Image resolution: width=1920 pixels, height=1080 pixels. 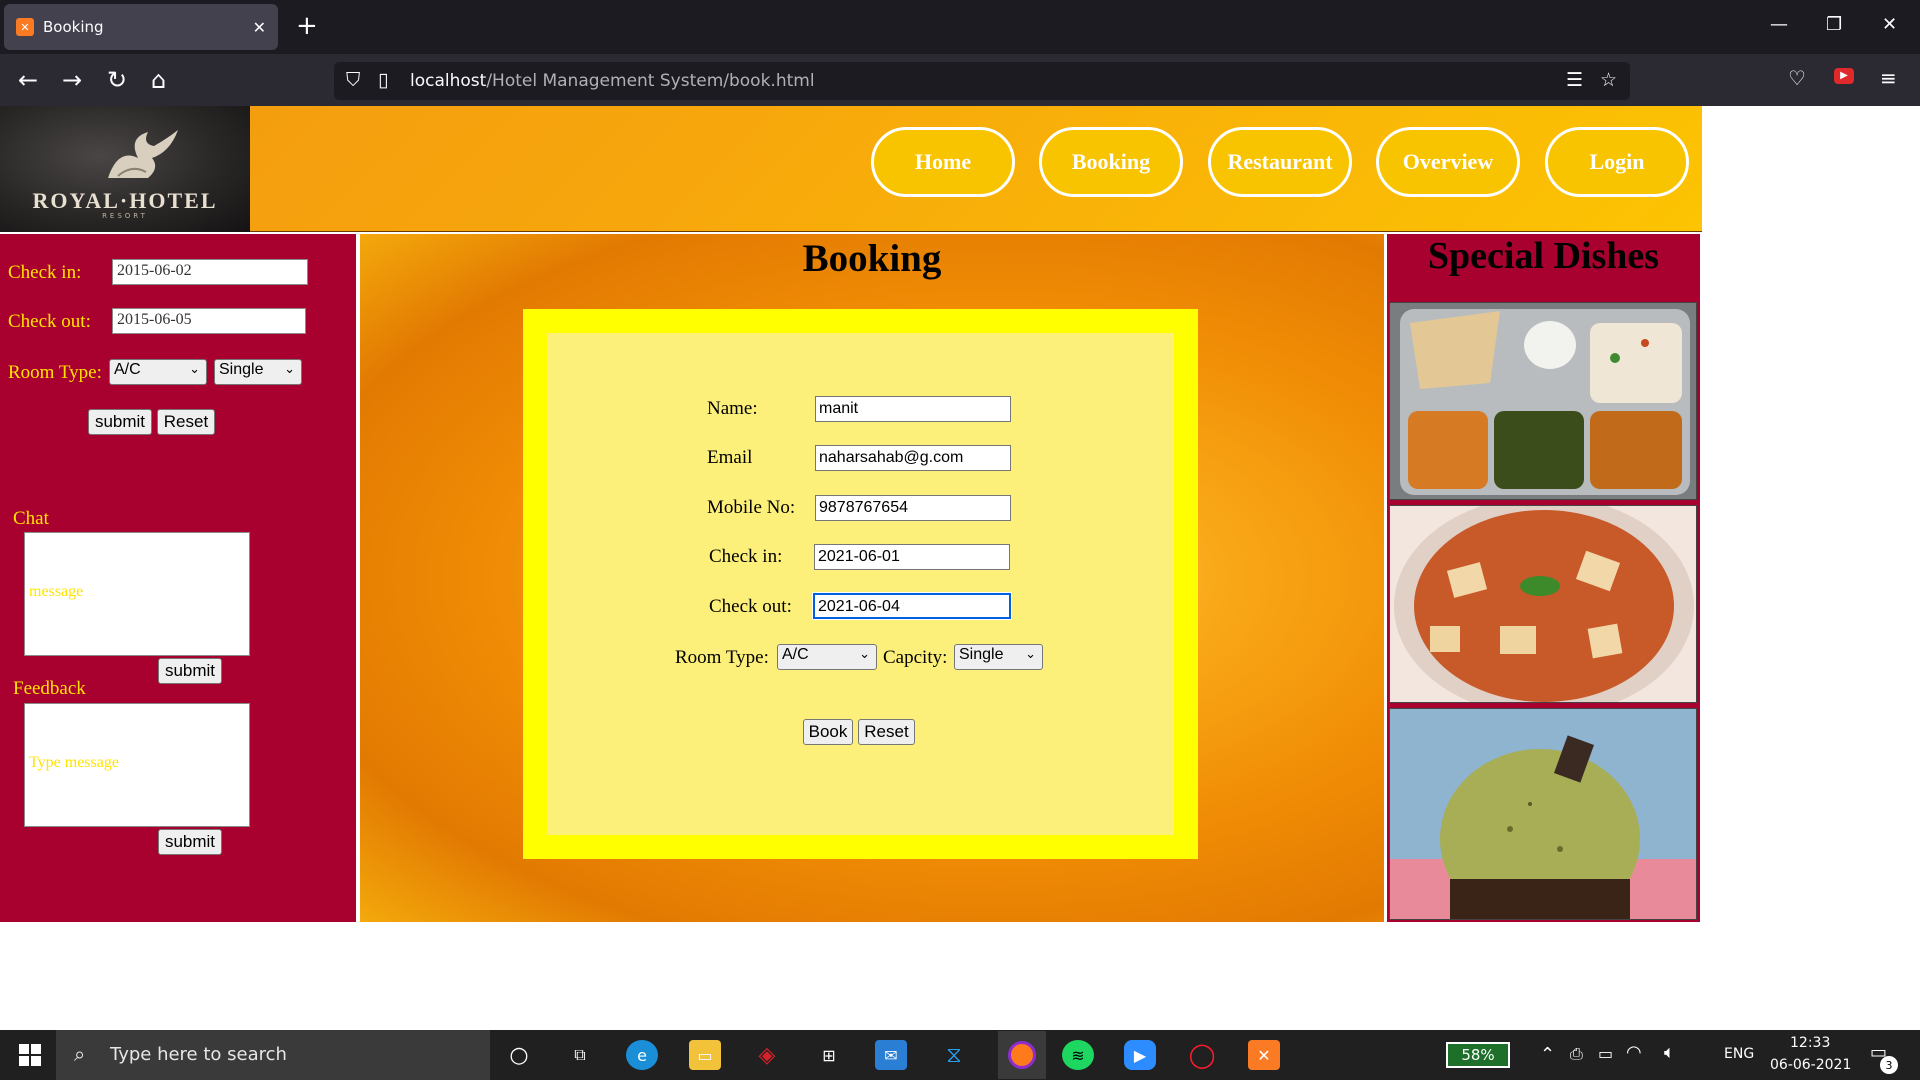 I want to click on bookmark-star-icon: ☆, so click(x=1608, y=80).